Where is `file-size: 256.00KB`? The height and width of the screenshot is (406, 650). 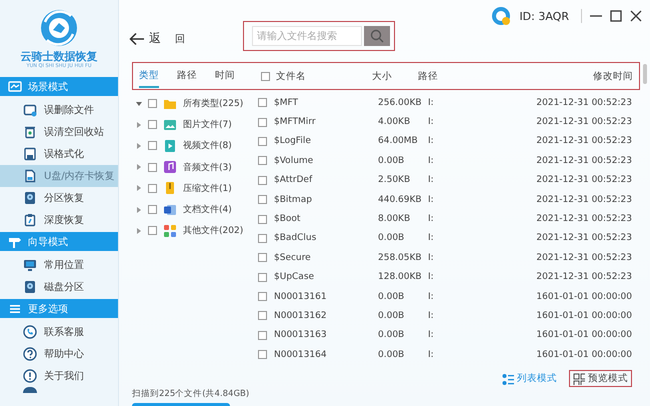
file-size: 256.00KB is located at coordinates (400, 103).